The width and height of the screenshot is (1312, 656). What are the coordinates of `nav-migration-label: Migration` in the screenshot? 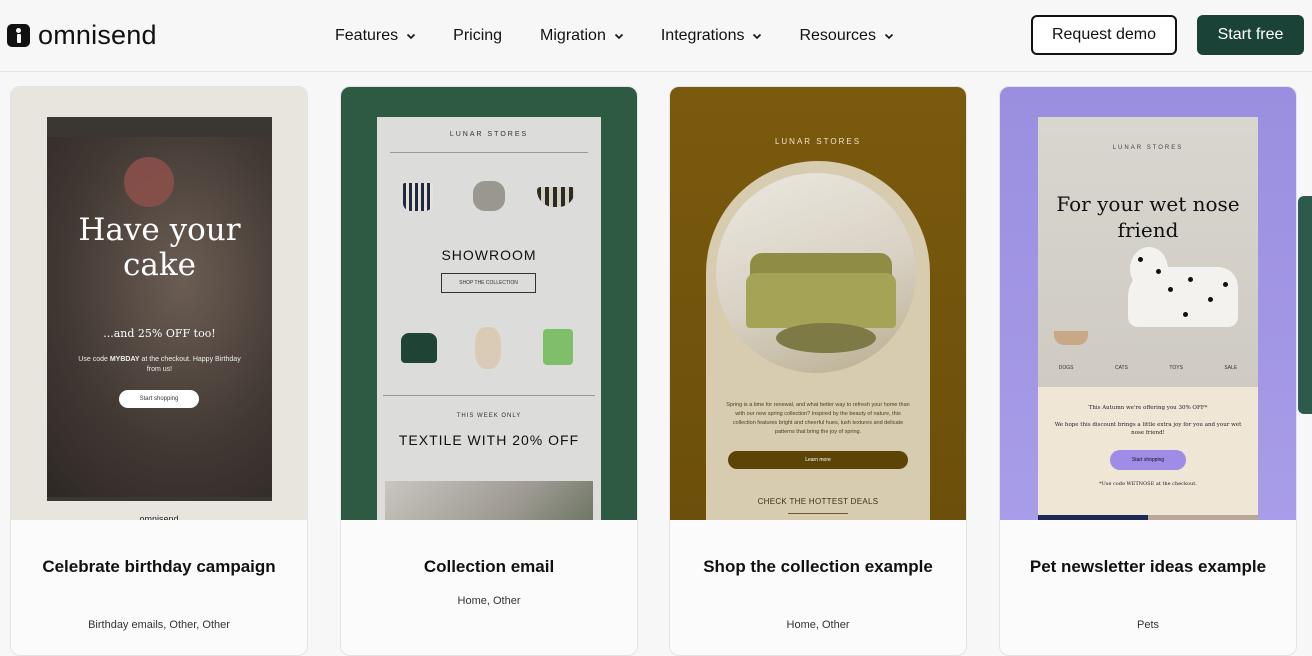 It's located at (573, 35).